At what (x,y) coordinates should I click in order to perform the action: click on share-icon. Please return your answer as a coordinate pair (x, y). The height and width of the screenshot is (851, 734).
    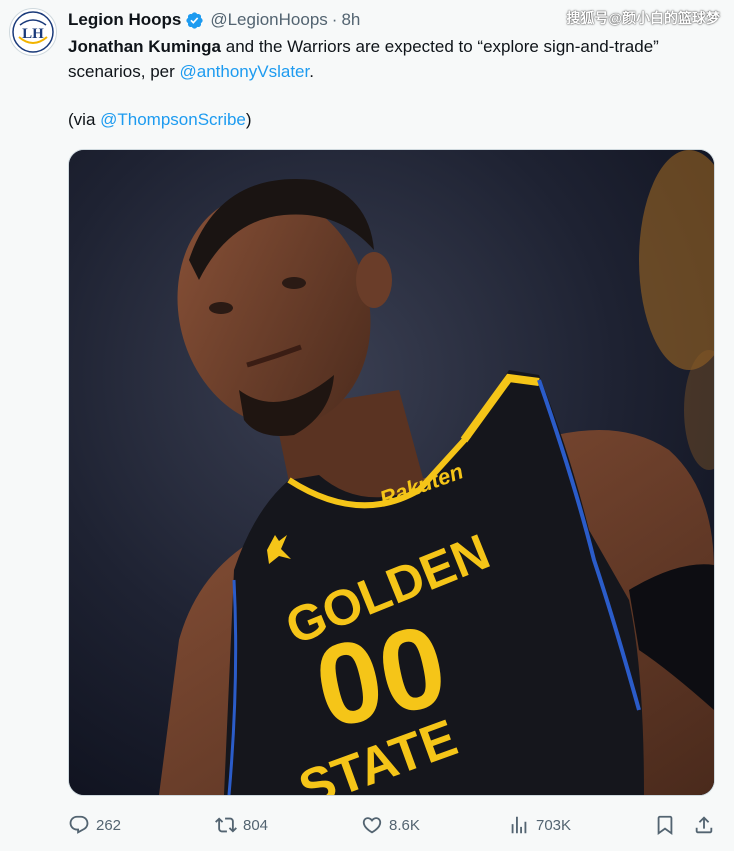
    Looking at the image, I should click on (704, 825).